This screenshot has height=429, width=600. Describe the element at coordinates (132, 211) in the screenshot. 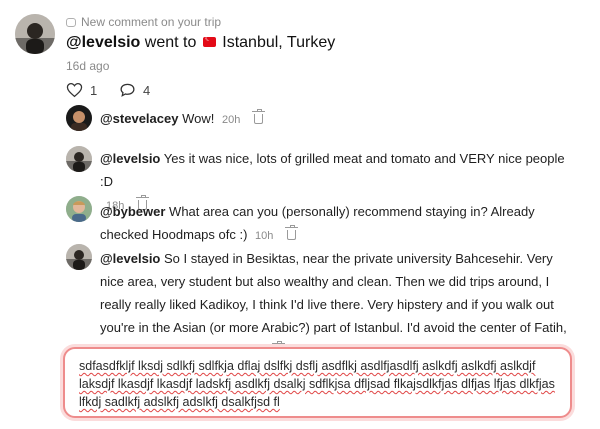

I see `comment-author: @bybewer` at that location.